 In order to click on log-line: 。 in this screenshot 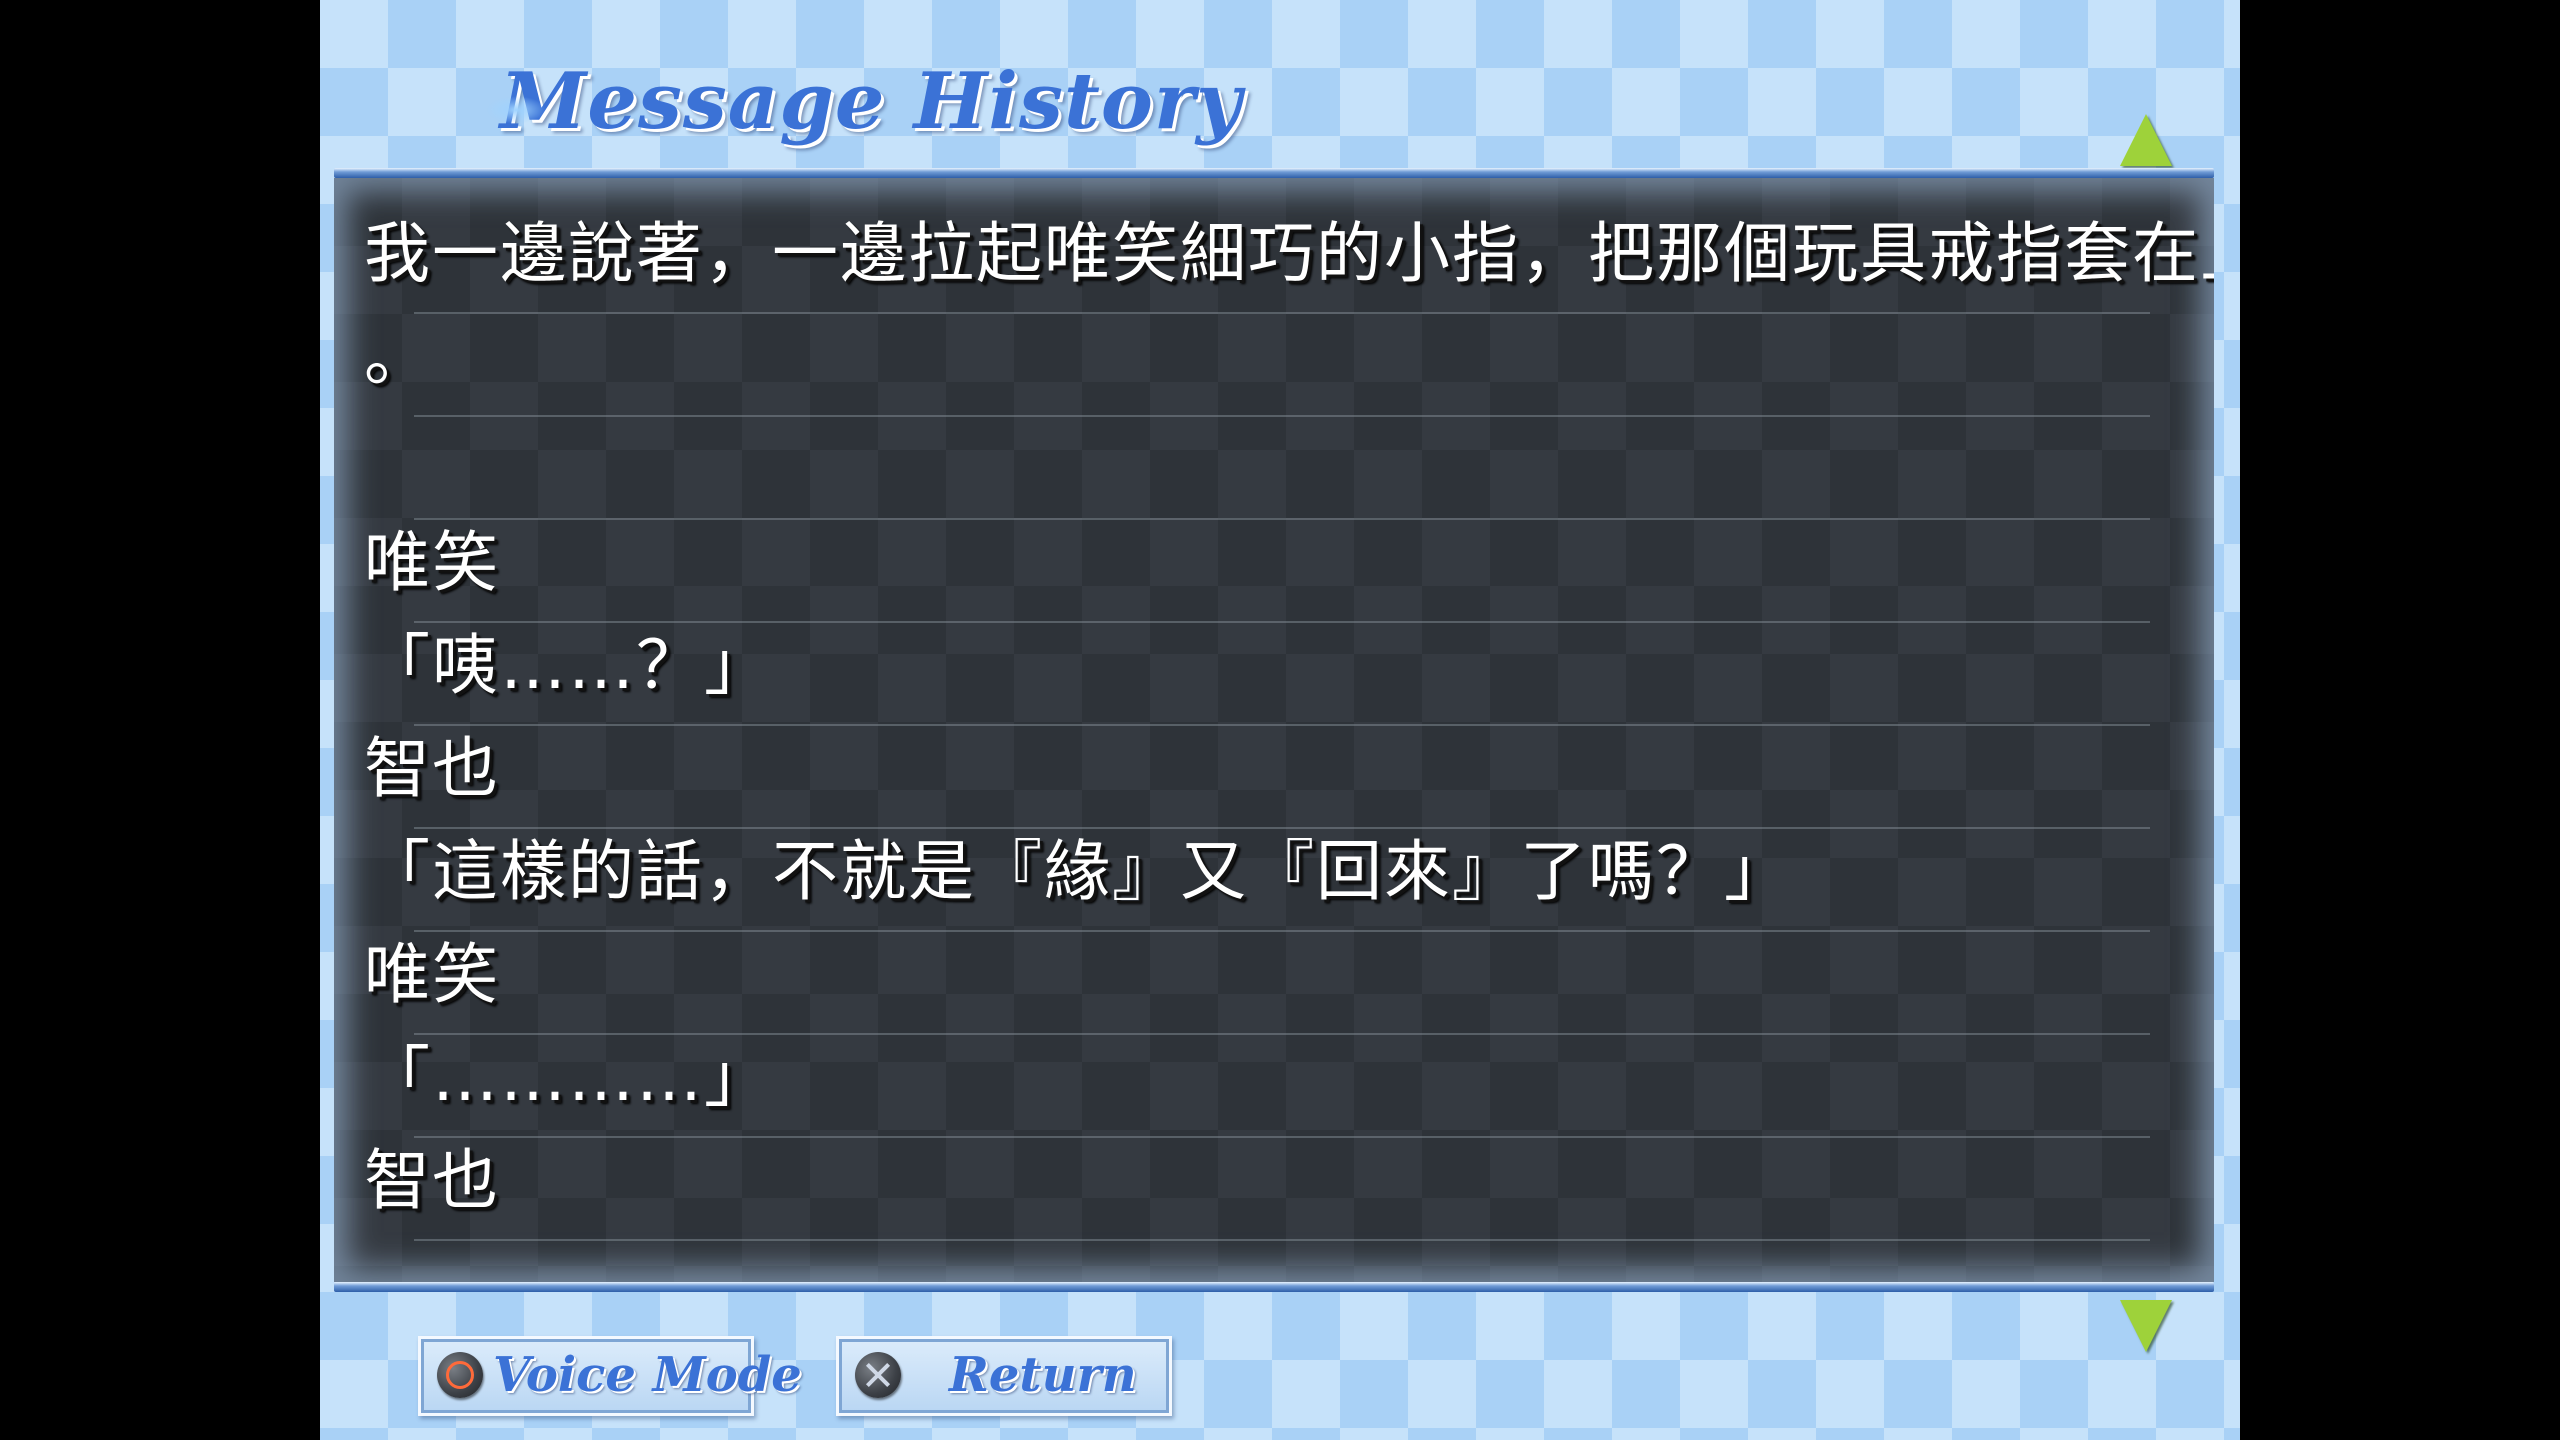, I will do `click(398, 356)`.